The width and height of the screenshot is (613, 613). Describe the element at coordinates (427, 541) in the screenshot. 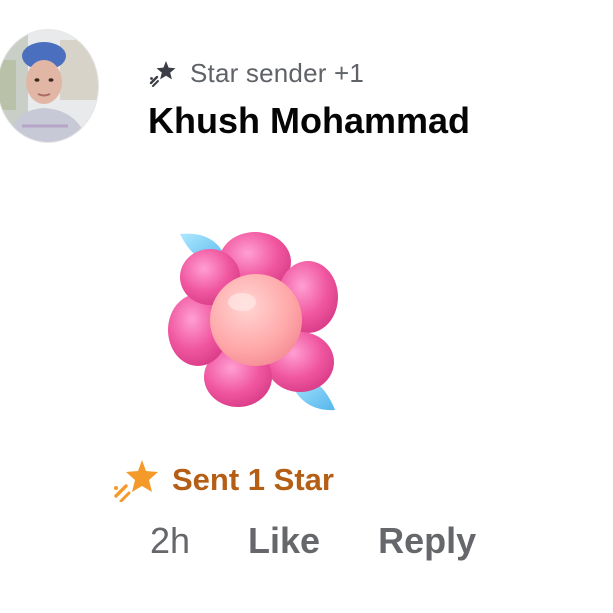

I see `reply-button: Reply` at that location.